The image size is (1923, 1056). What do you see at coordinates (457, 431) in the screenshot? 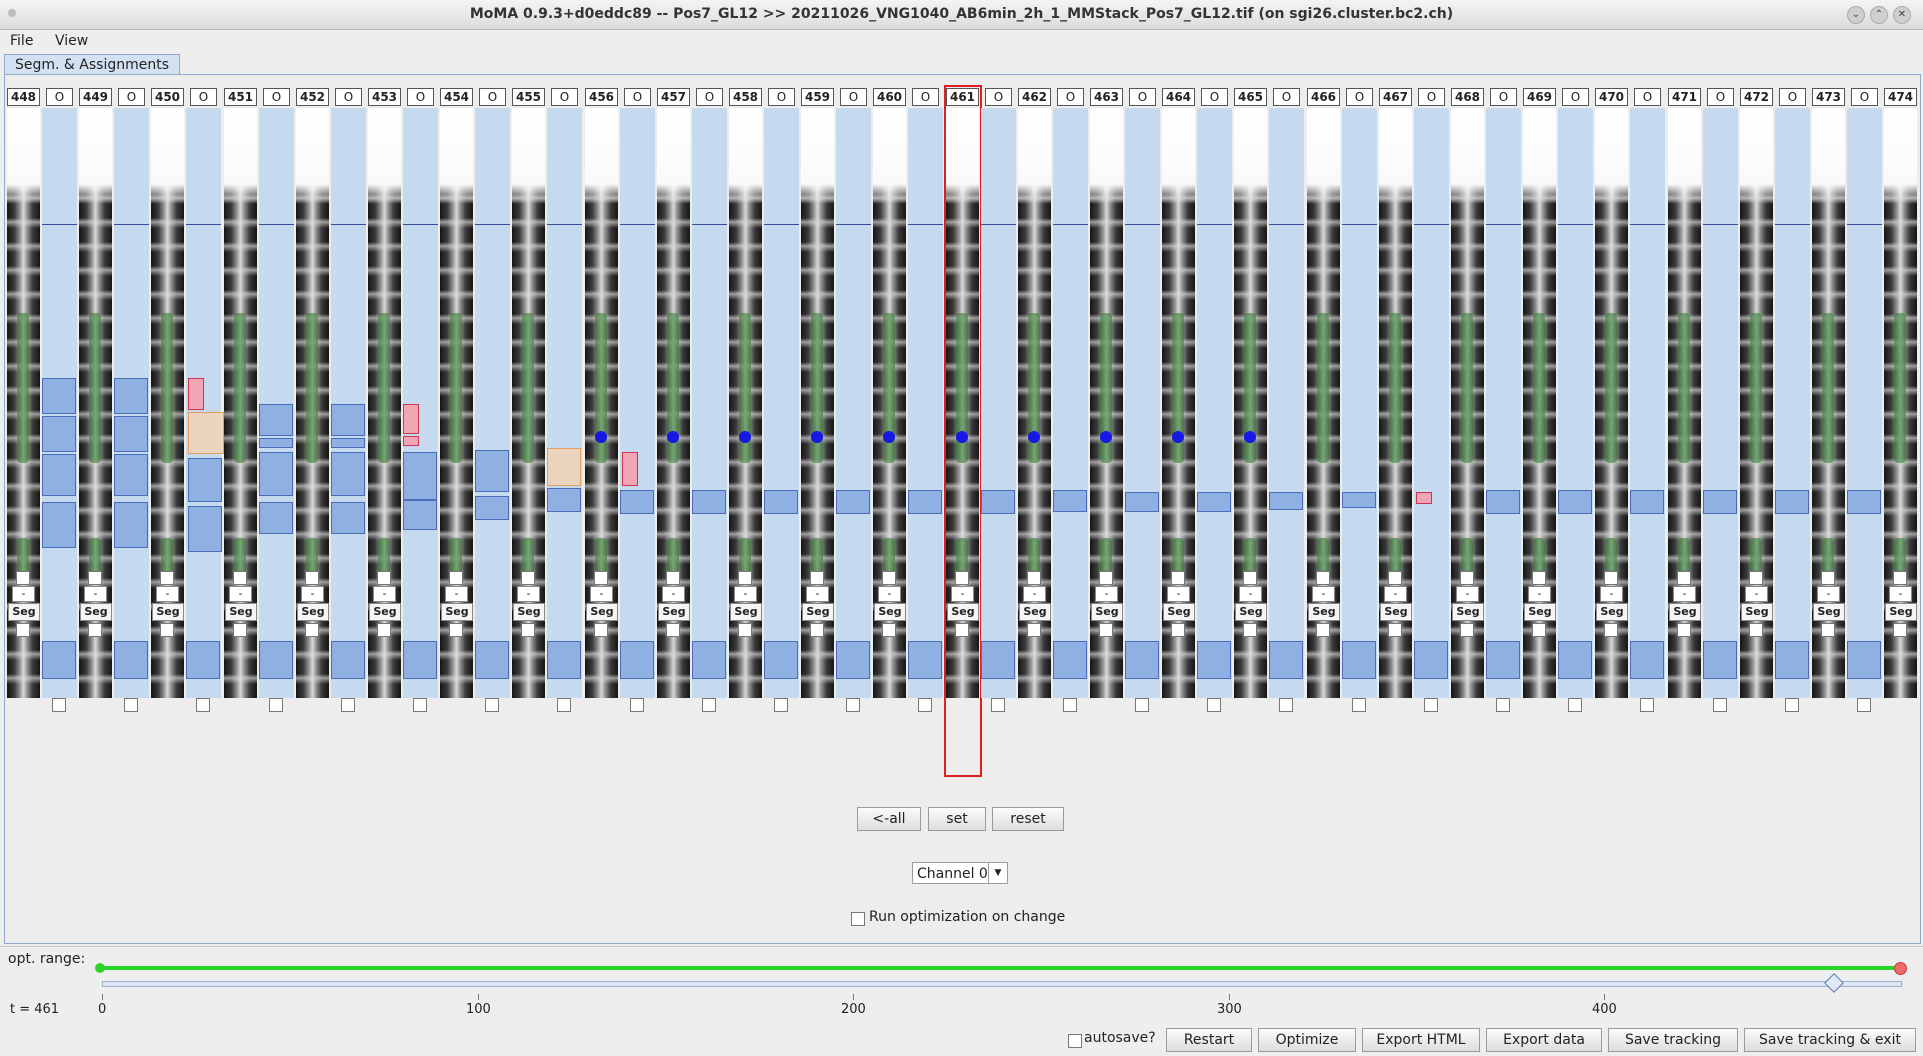
I see `frame-column: 454 - Seg` at bounding box center [457, 431].